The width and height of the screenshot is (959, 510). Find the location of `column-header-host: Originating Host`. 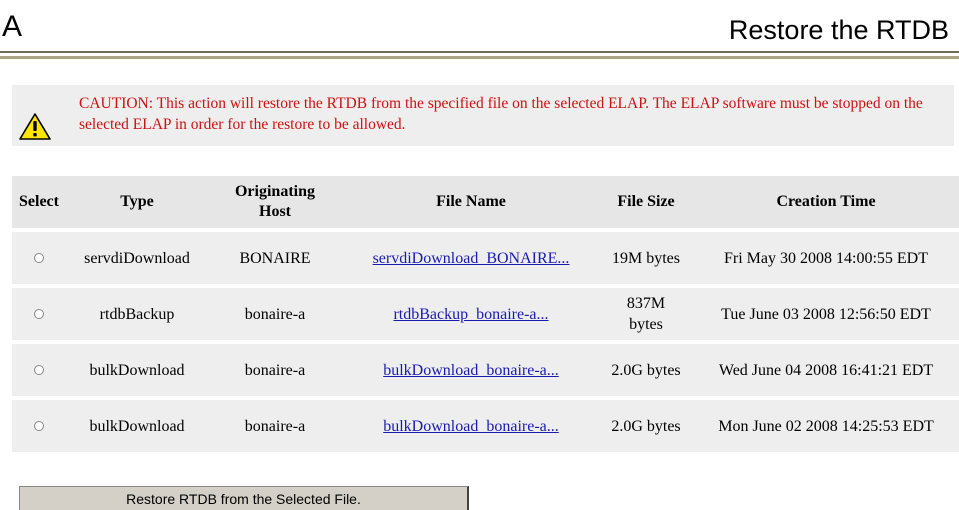

column-header-host: Originating Host is located at coordinates (275, 202).